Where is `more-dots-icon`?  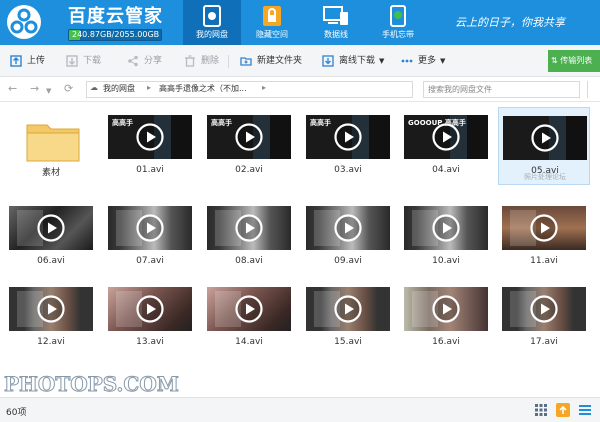
more-dots-icon is located at coordinates (407, 61).